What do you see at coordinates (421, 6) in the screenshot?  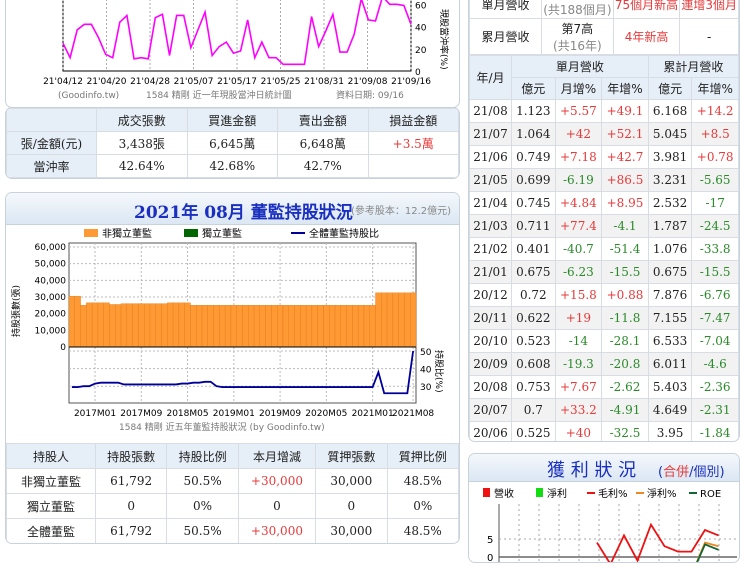 I see `y-tick-label: 60` at bounding box center [421, 6].